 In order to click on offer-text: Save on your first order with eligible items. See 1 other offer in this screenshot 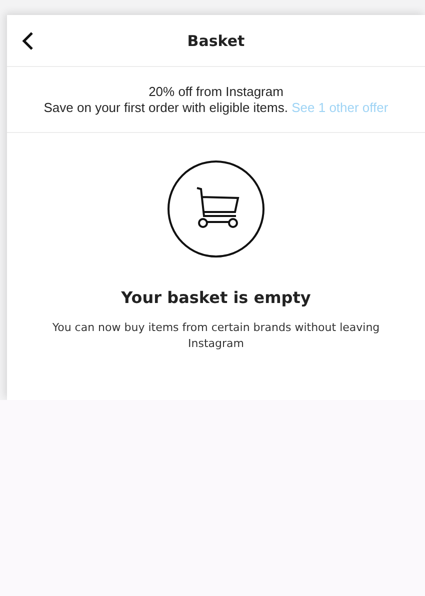, I will do `click(216, 108)`.